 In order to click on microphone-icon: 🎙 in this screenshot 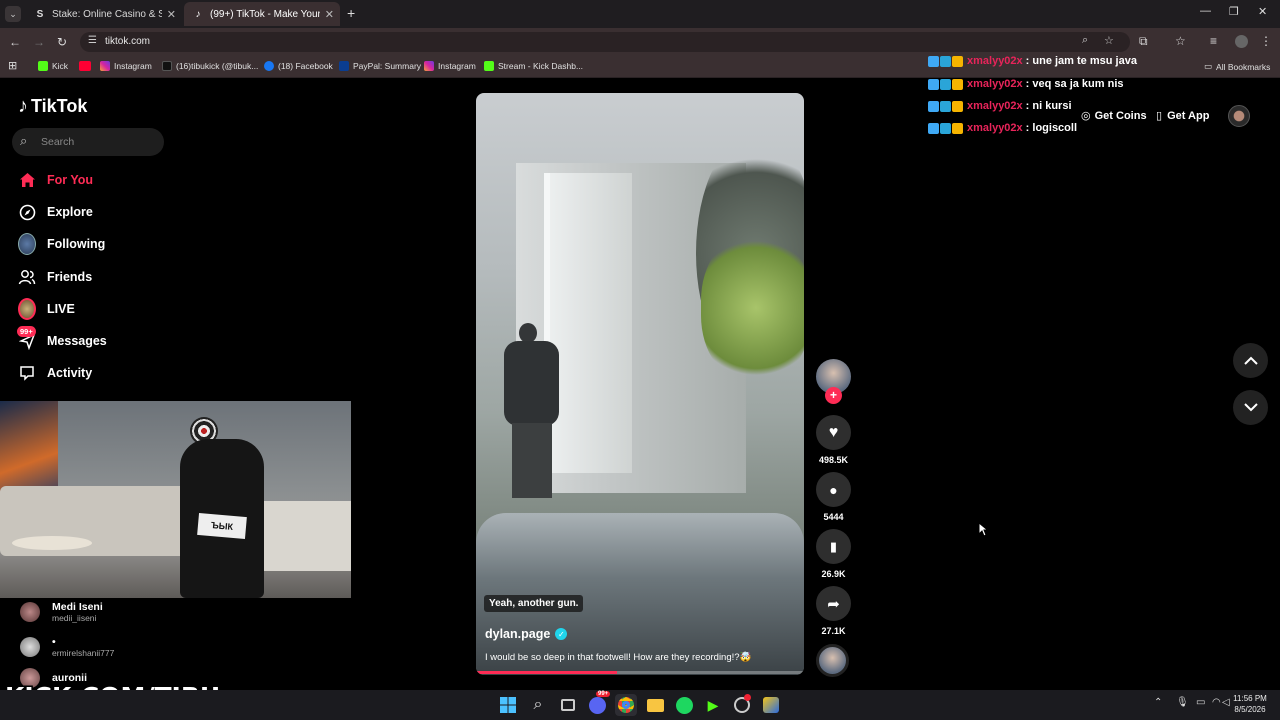, I will do `click(1182, 702)`.